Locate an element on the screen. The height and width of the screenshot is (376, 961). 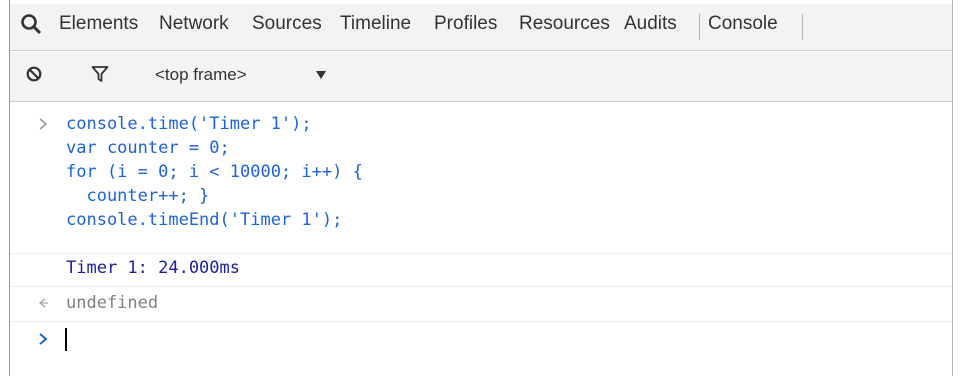
console-input-line: console.time('Timer 1'); is located at coordinates (189, 124).